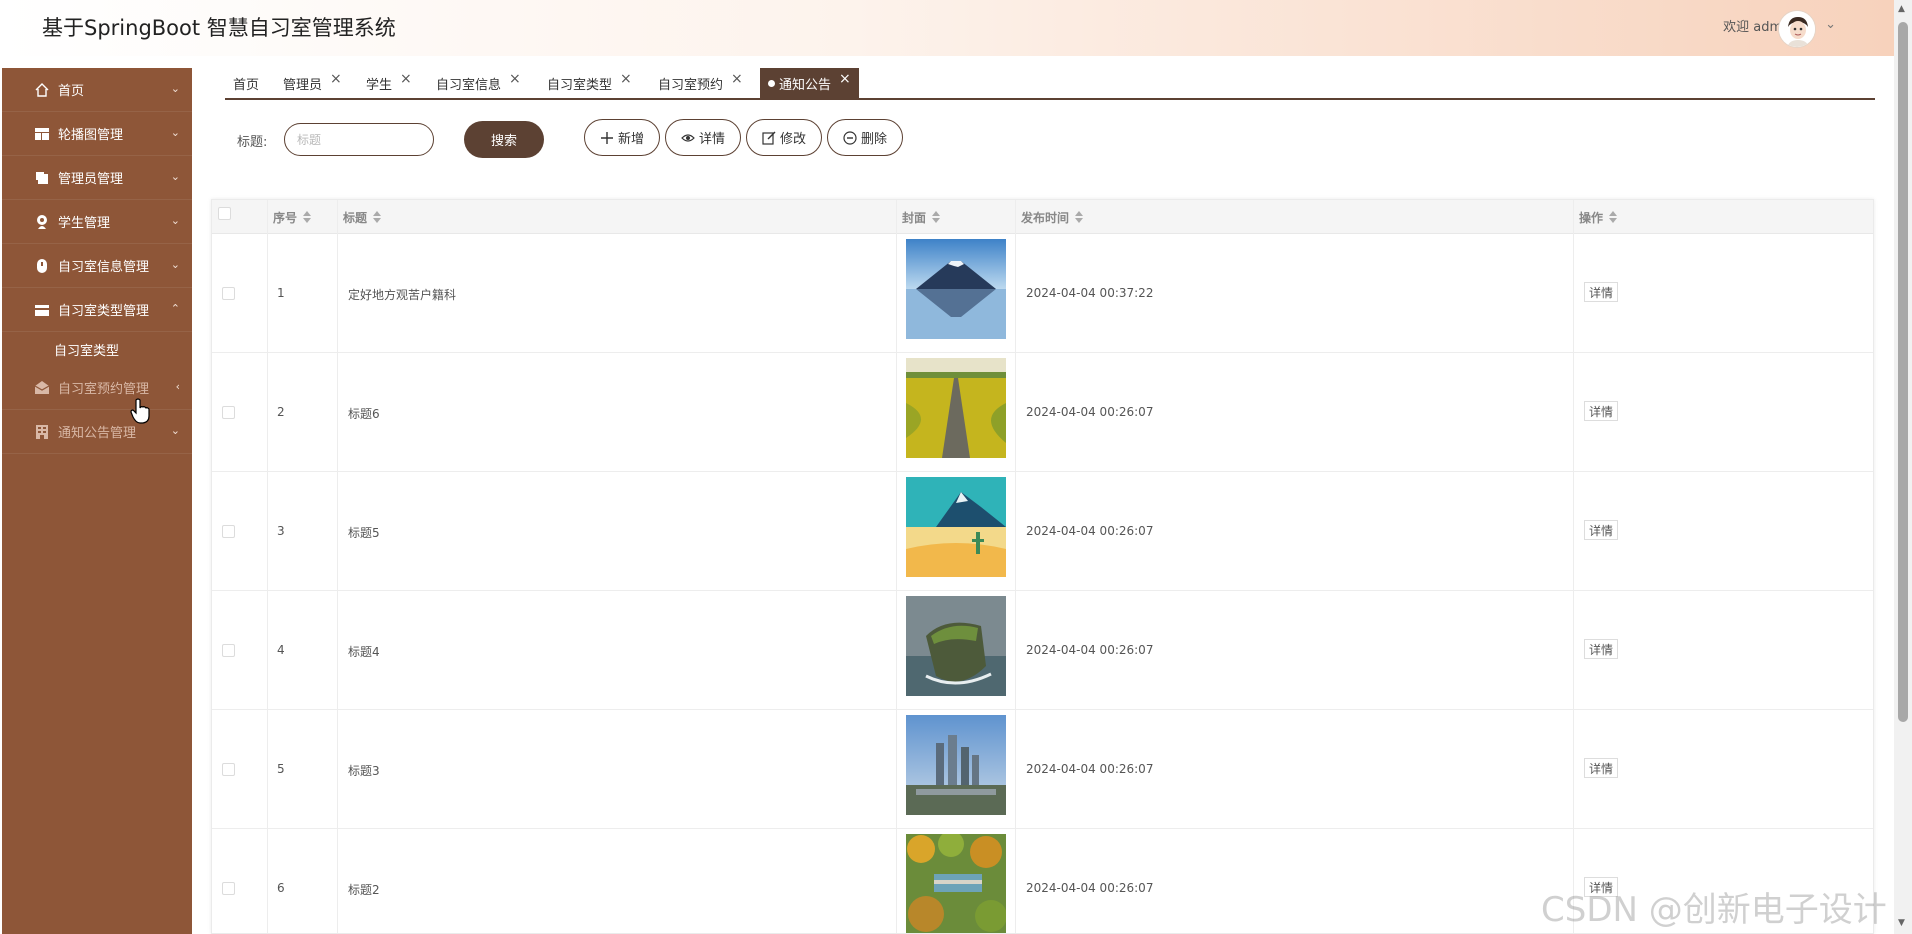  Describe the element at coordinates (292, 217) in the screenshot. I see `column-header-no: 序号` at that location.